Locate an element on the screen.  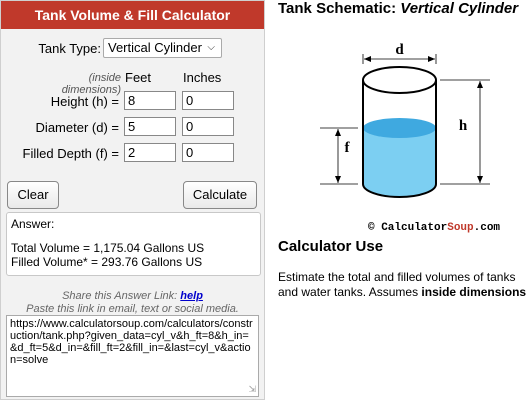
height-feet-input: 8 is located at coordinates (150, 100).